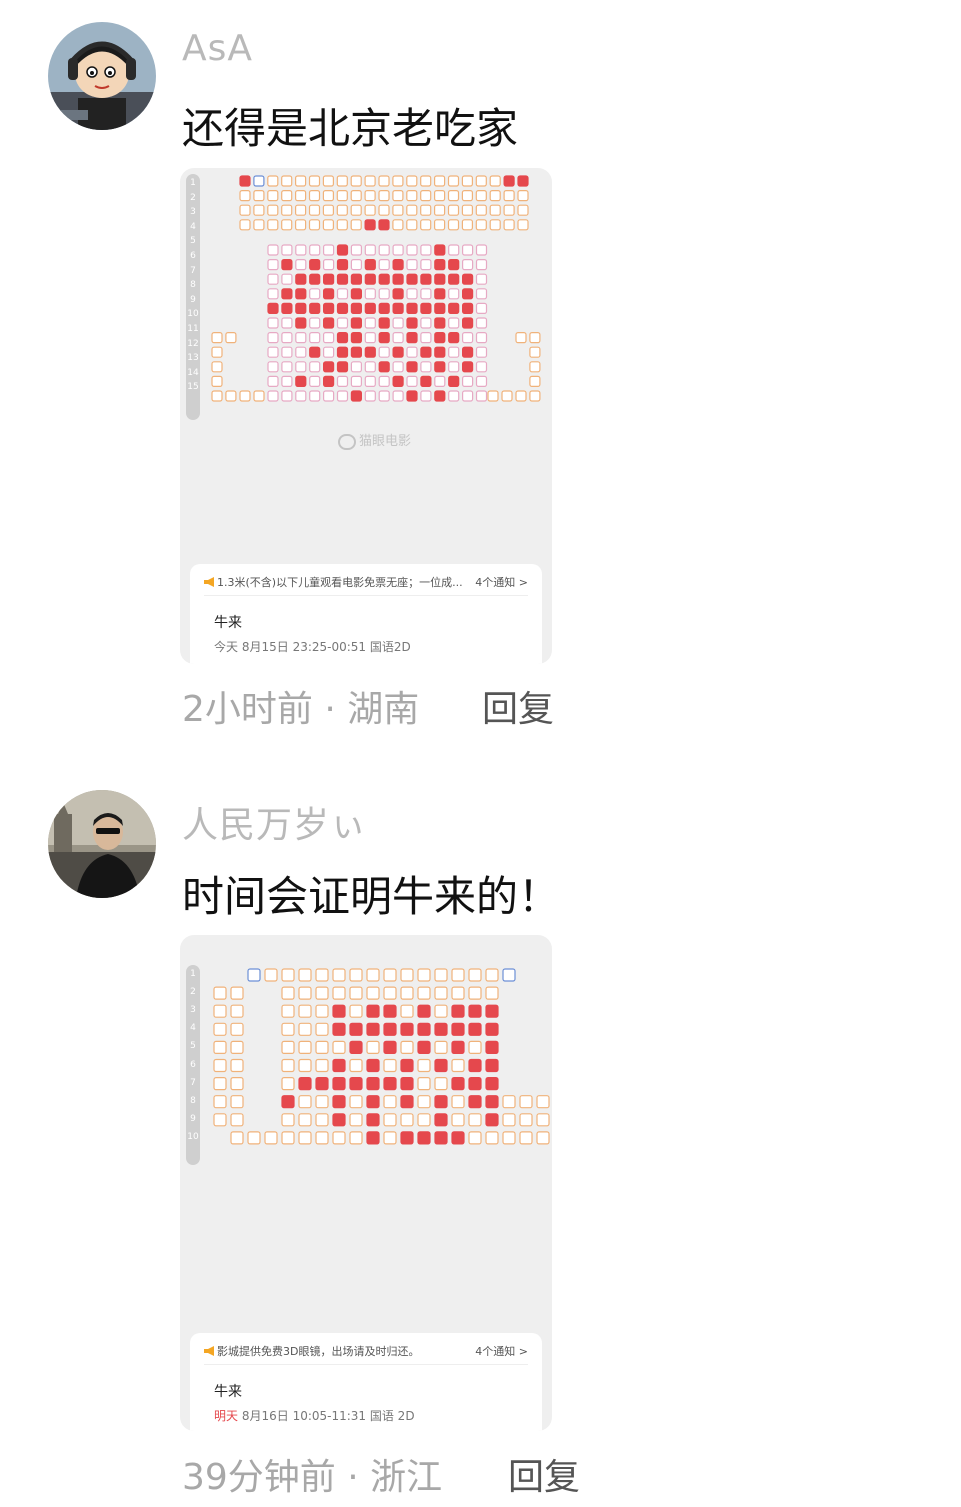  What do you see at coordinates (314, 1415) in the screenshot?
I see `showtime: 明天 8月16日 10:05-11:31 国语 2D` at bounding box center [314, 1415].